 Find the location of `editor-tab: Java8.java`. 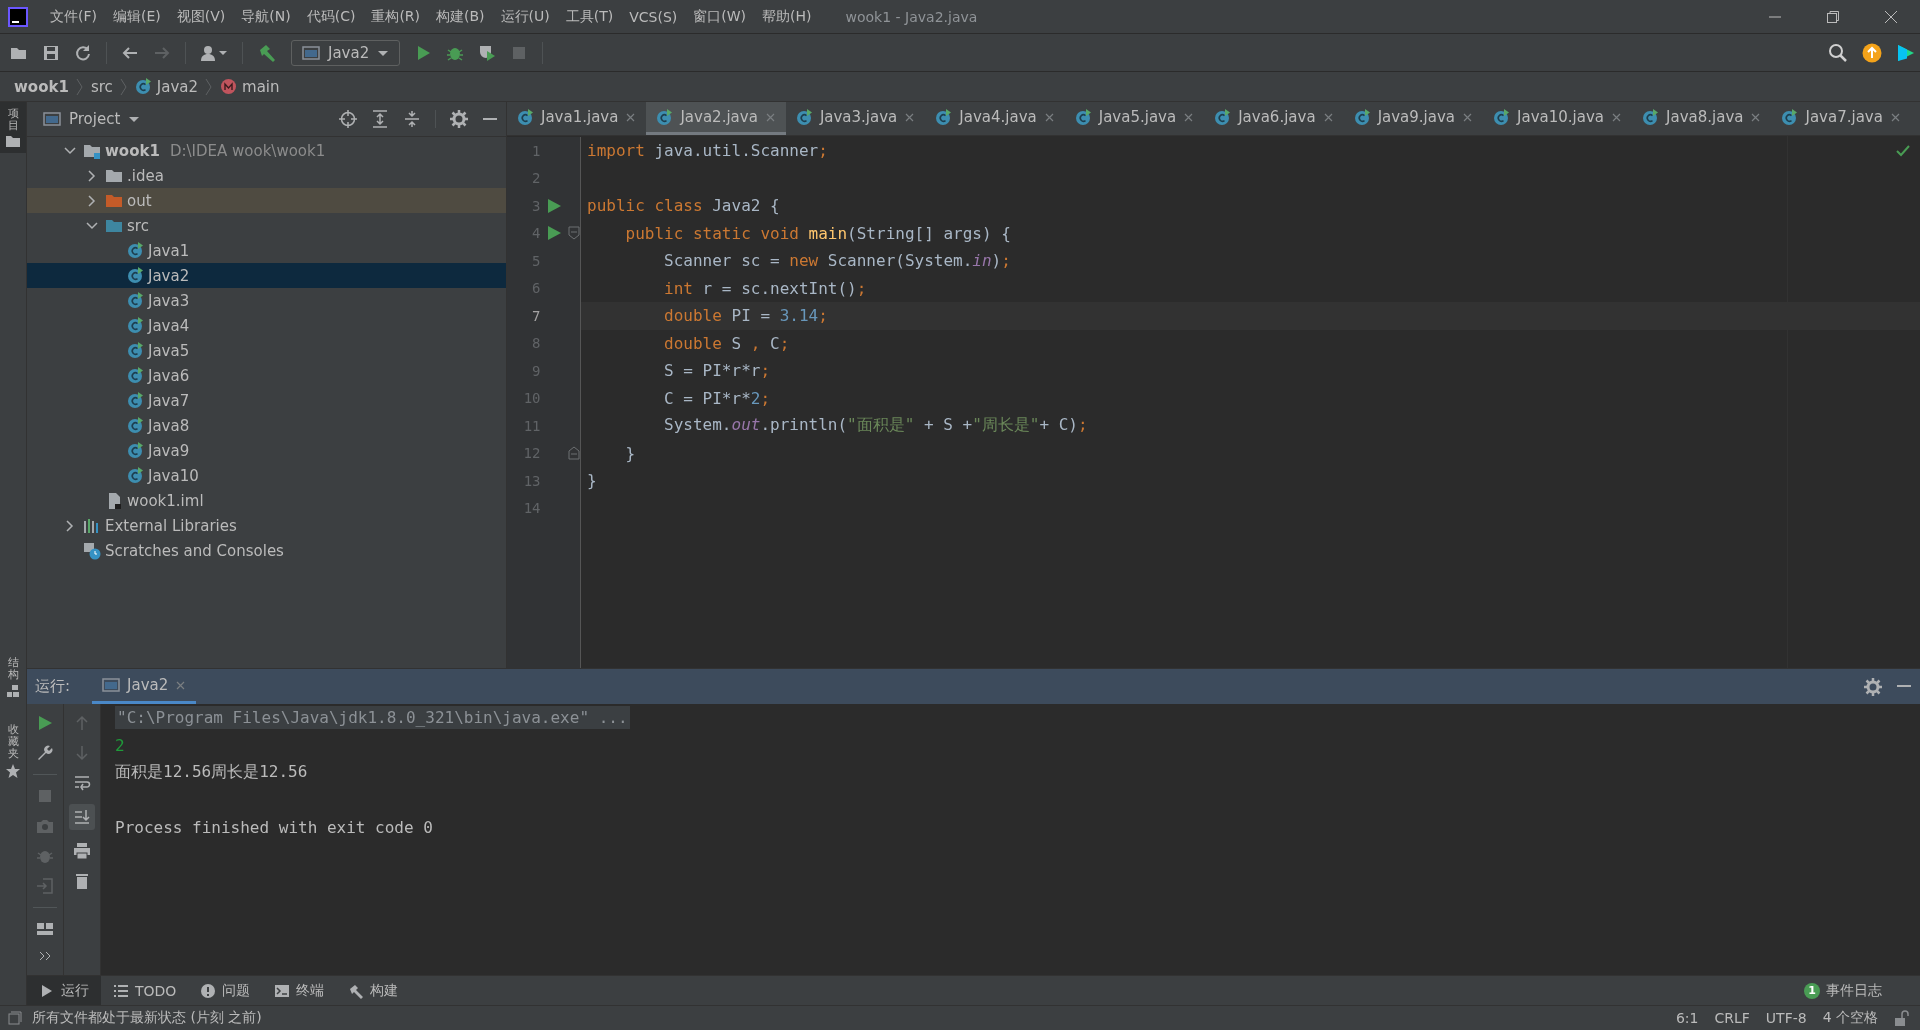

editor-tab: Java8.java is located at coordinates (1702, 118).